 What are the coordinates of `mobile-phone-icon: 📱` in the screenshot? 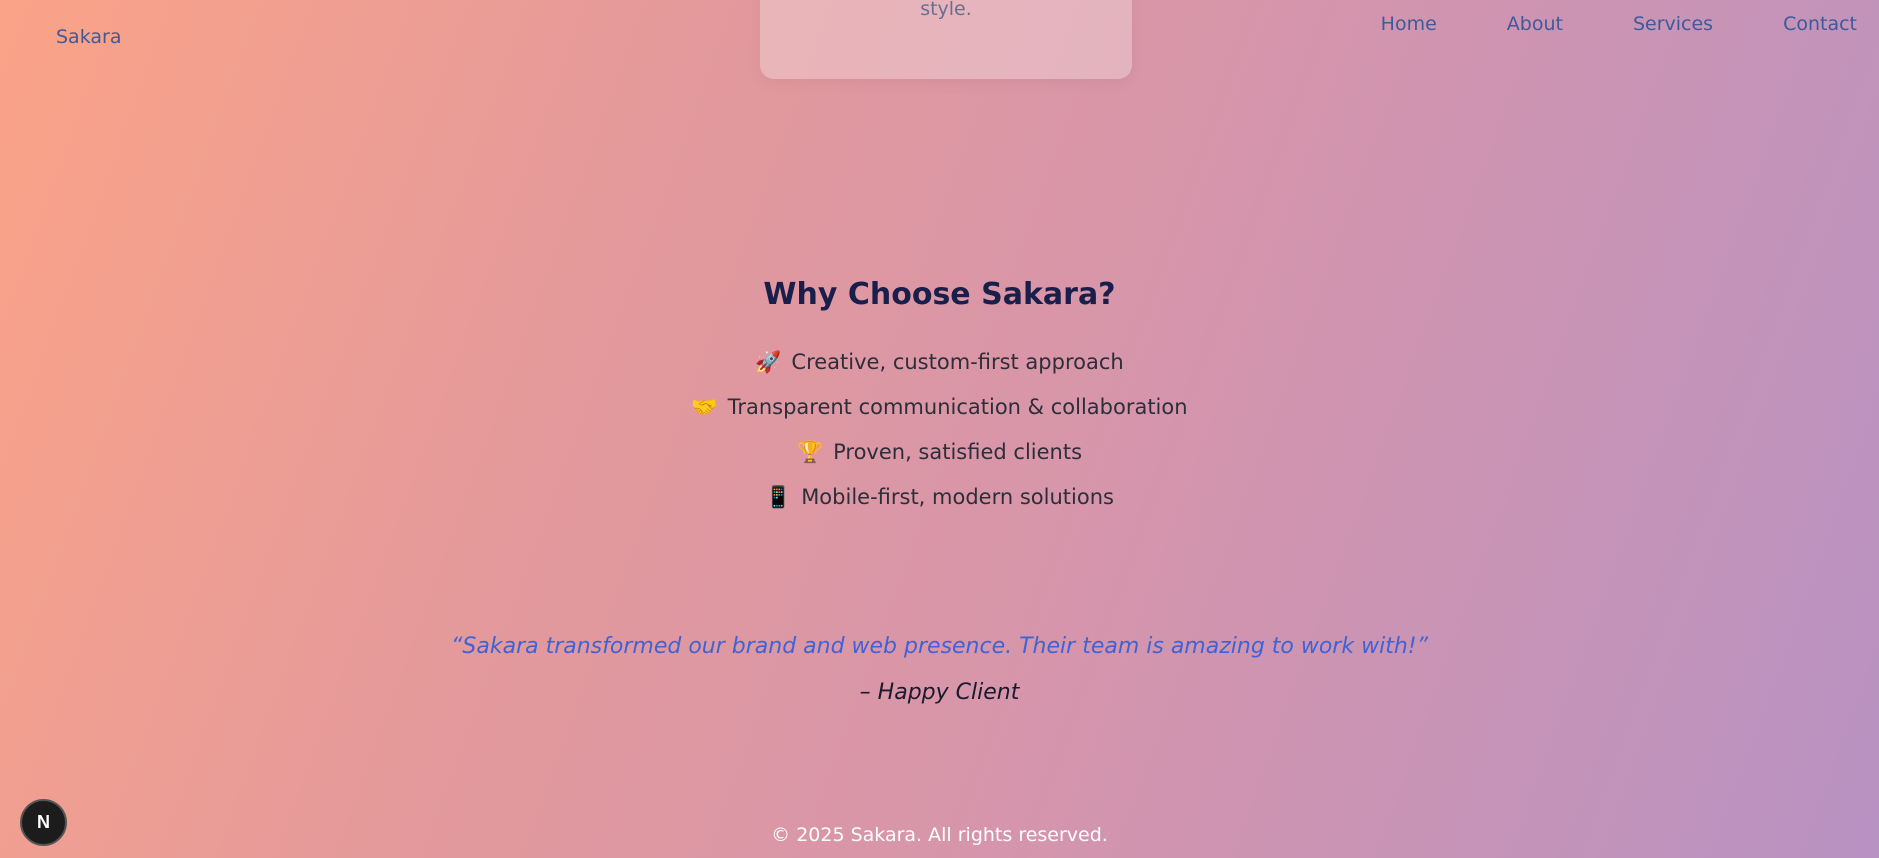 It's located at (778, 497).